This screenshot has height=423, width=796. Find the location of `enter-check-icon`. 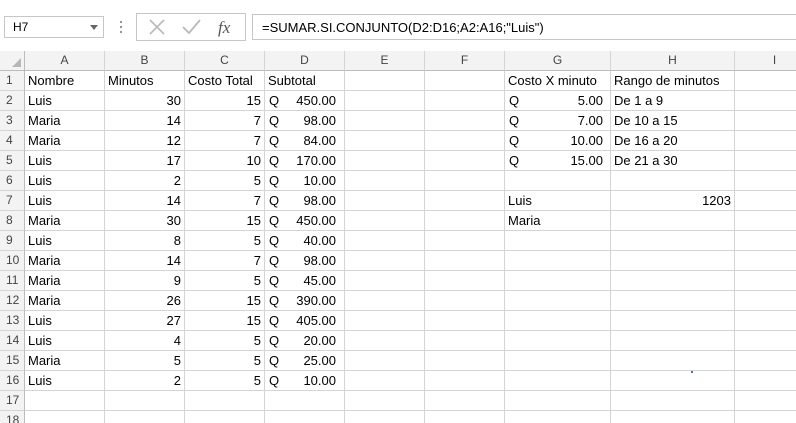

enter-check-icon is located at coordinates (191, 27).